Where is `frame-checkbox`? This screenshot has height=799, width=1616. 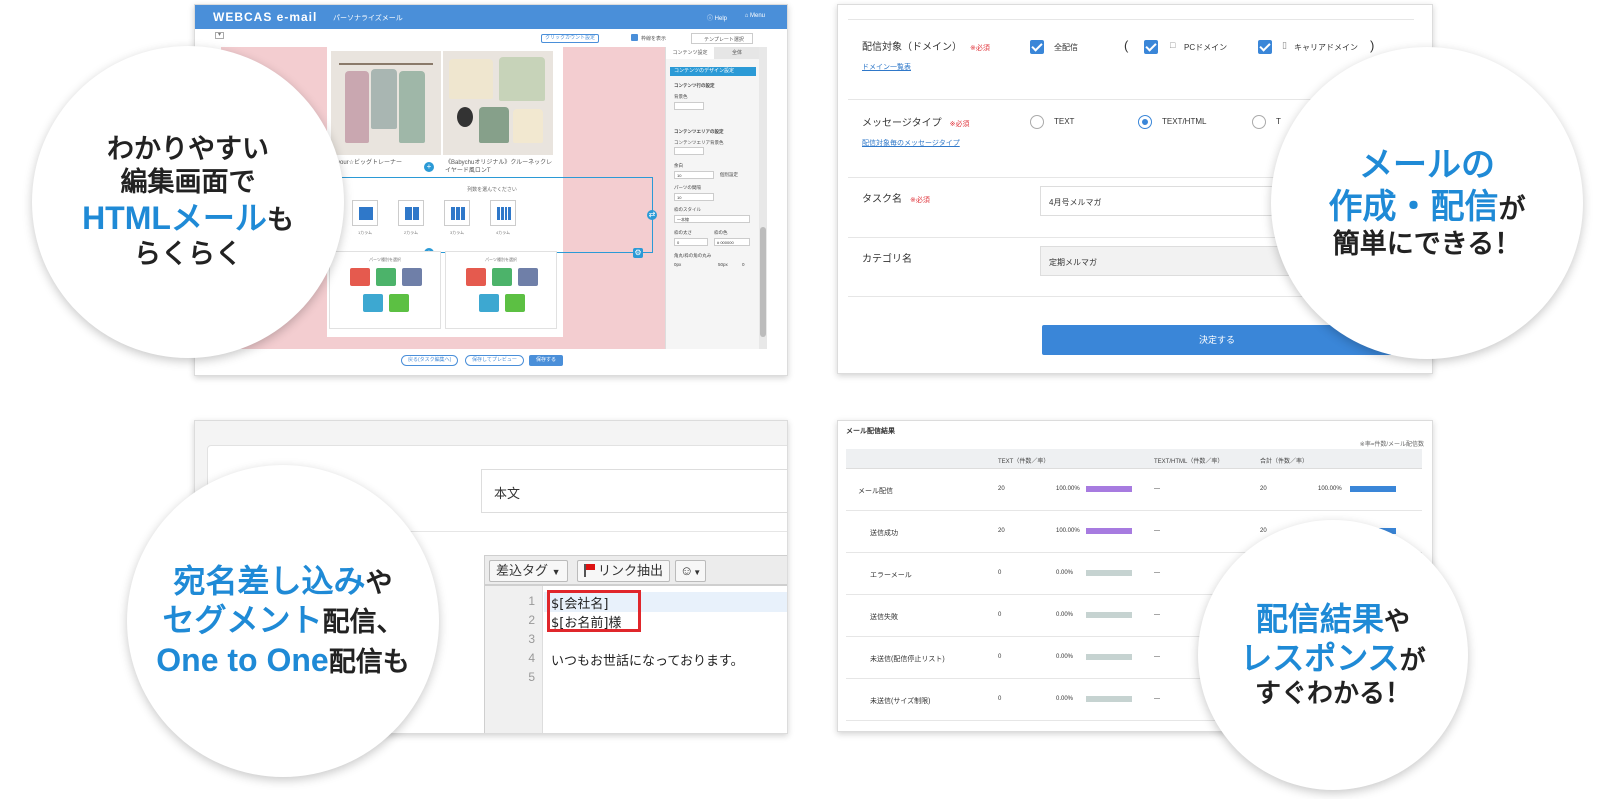 frame-checkbox is located at coordinates (634, 37).